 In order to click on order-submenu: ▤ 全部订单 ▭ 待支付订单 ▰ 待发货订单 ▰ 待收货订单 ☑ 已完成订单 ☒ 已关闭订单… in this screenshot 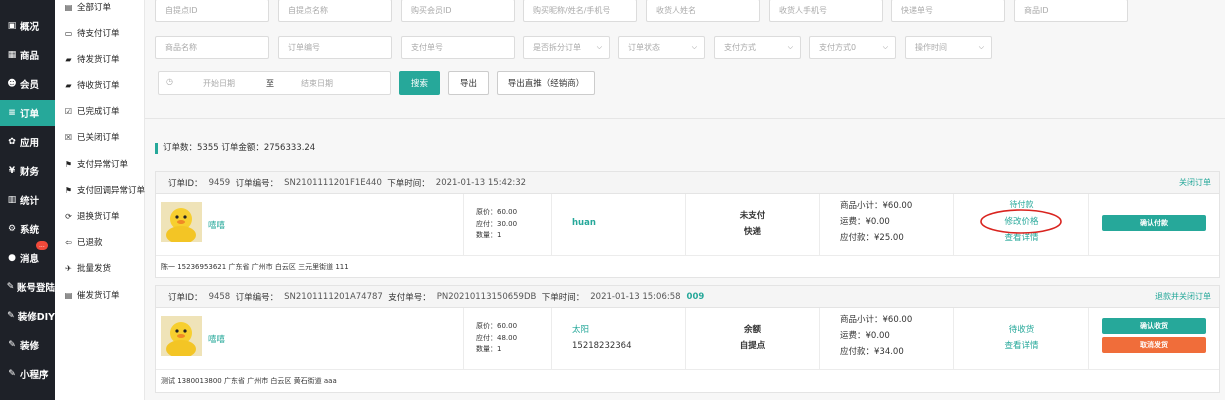, I will do `click(100, 200)`.